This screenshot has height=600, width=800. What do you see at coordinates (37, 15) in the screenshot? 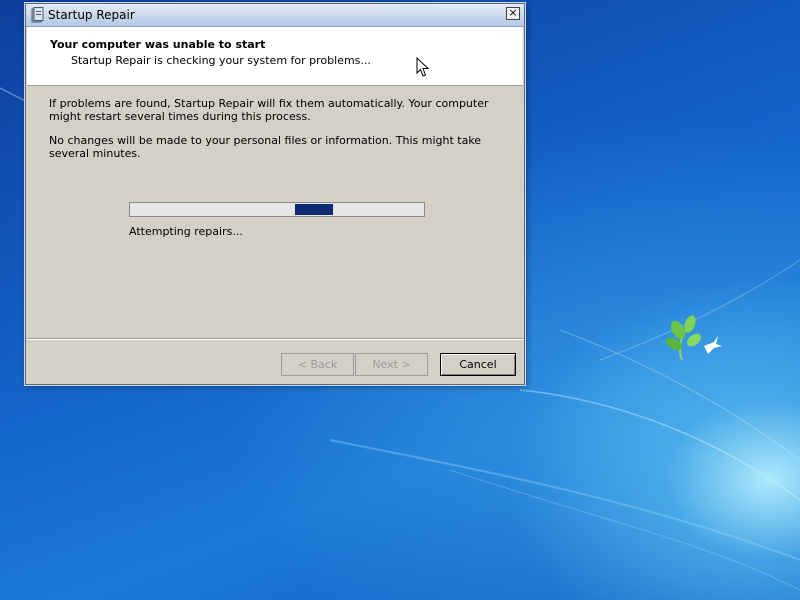
I see `startup-repair-icon` at bounding box center [37, 15].